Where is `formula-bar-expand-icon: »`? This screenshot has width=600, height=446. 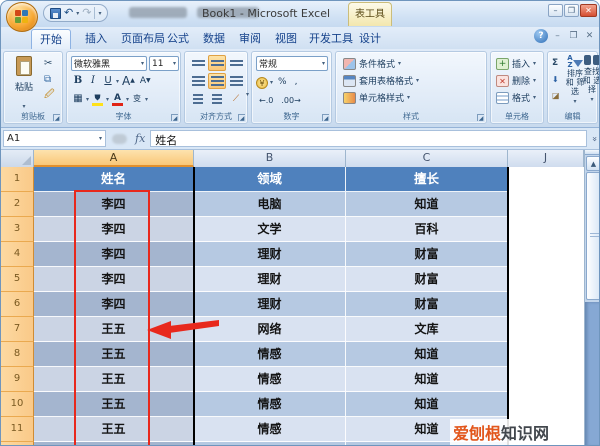 formula-bar-expand-icon: » is located at coordinates (594, 139).